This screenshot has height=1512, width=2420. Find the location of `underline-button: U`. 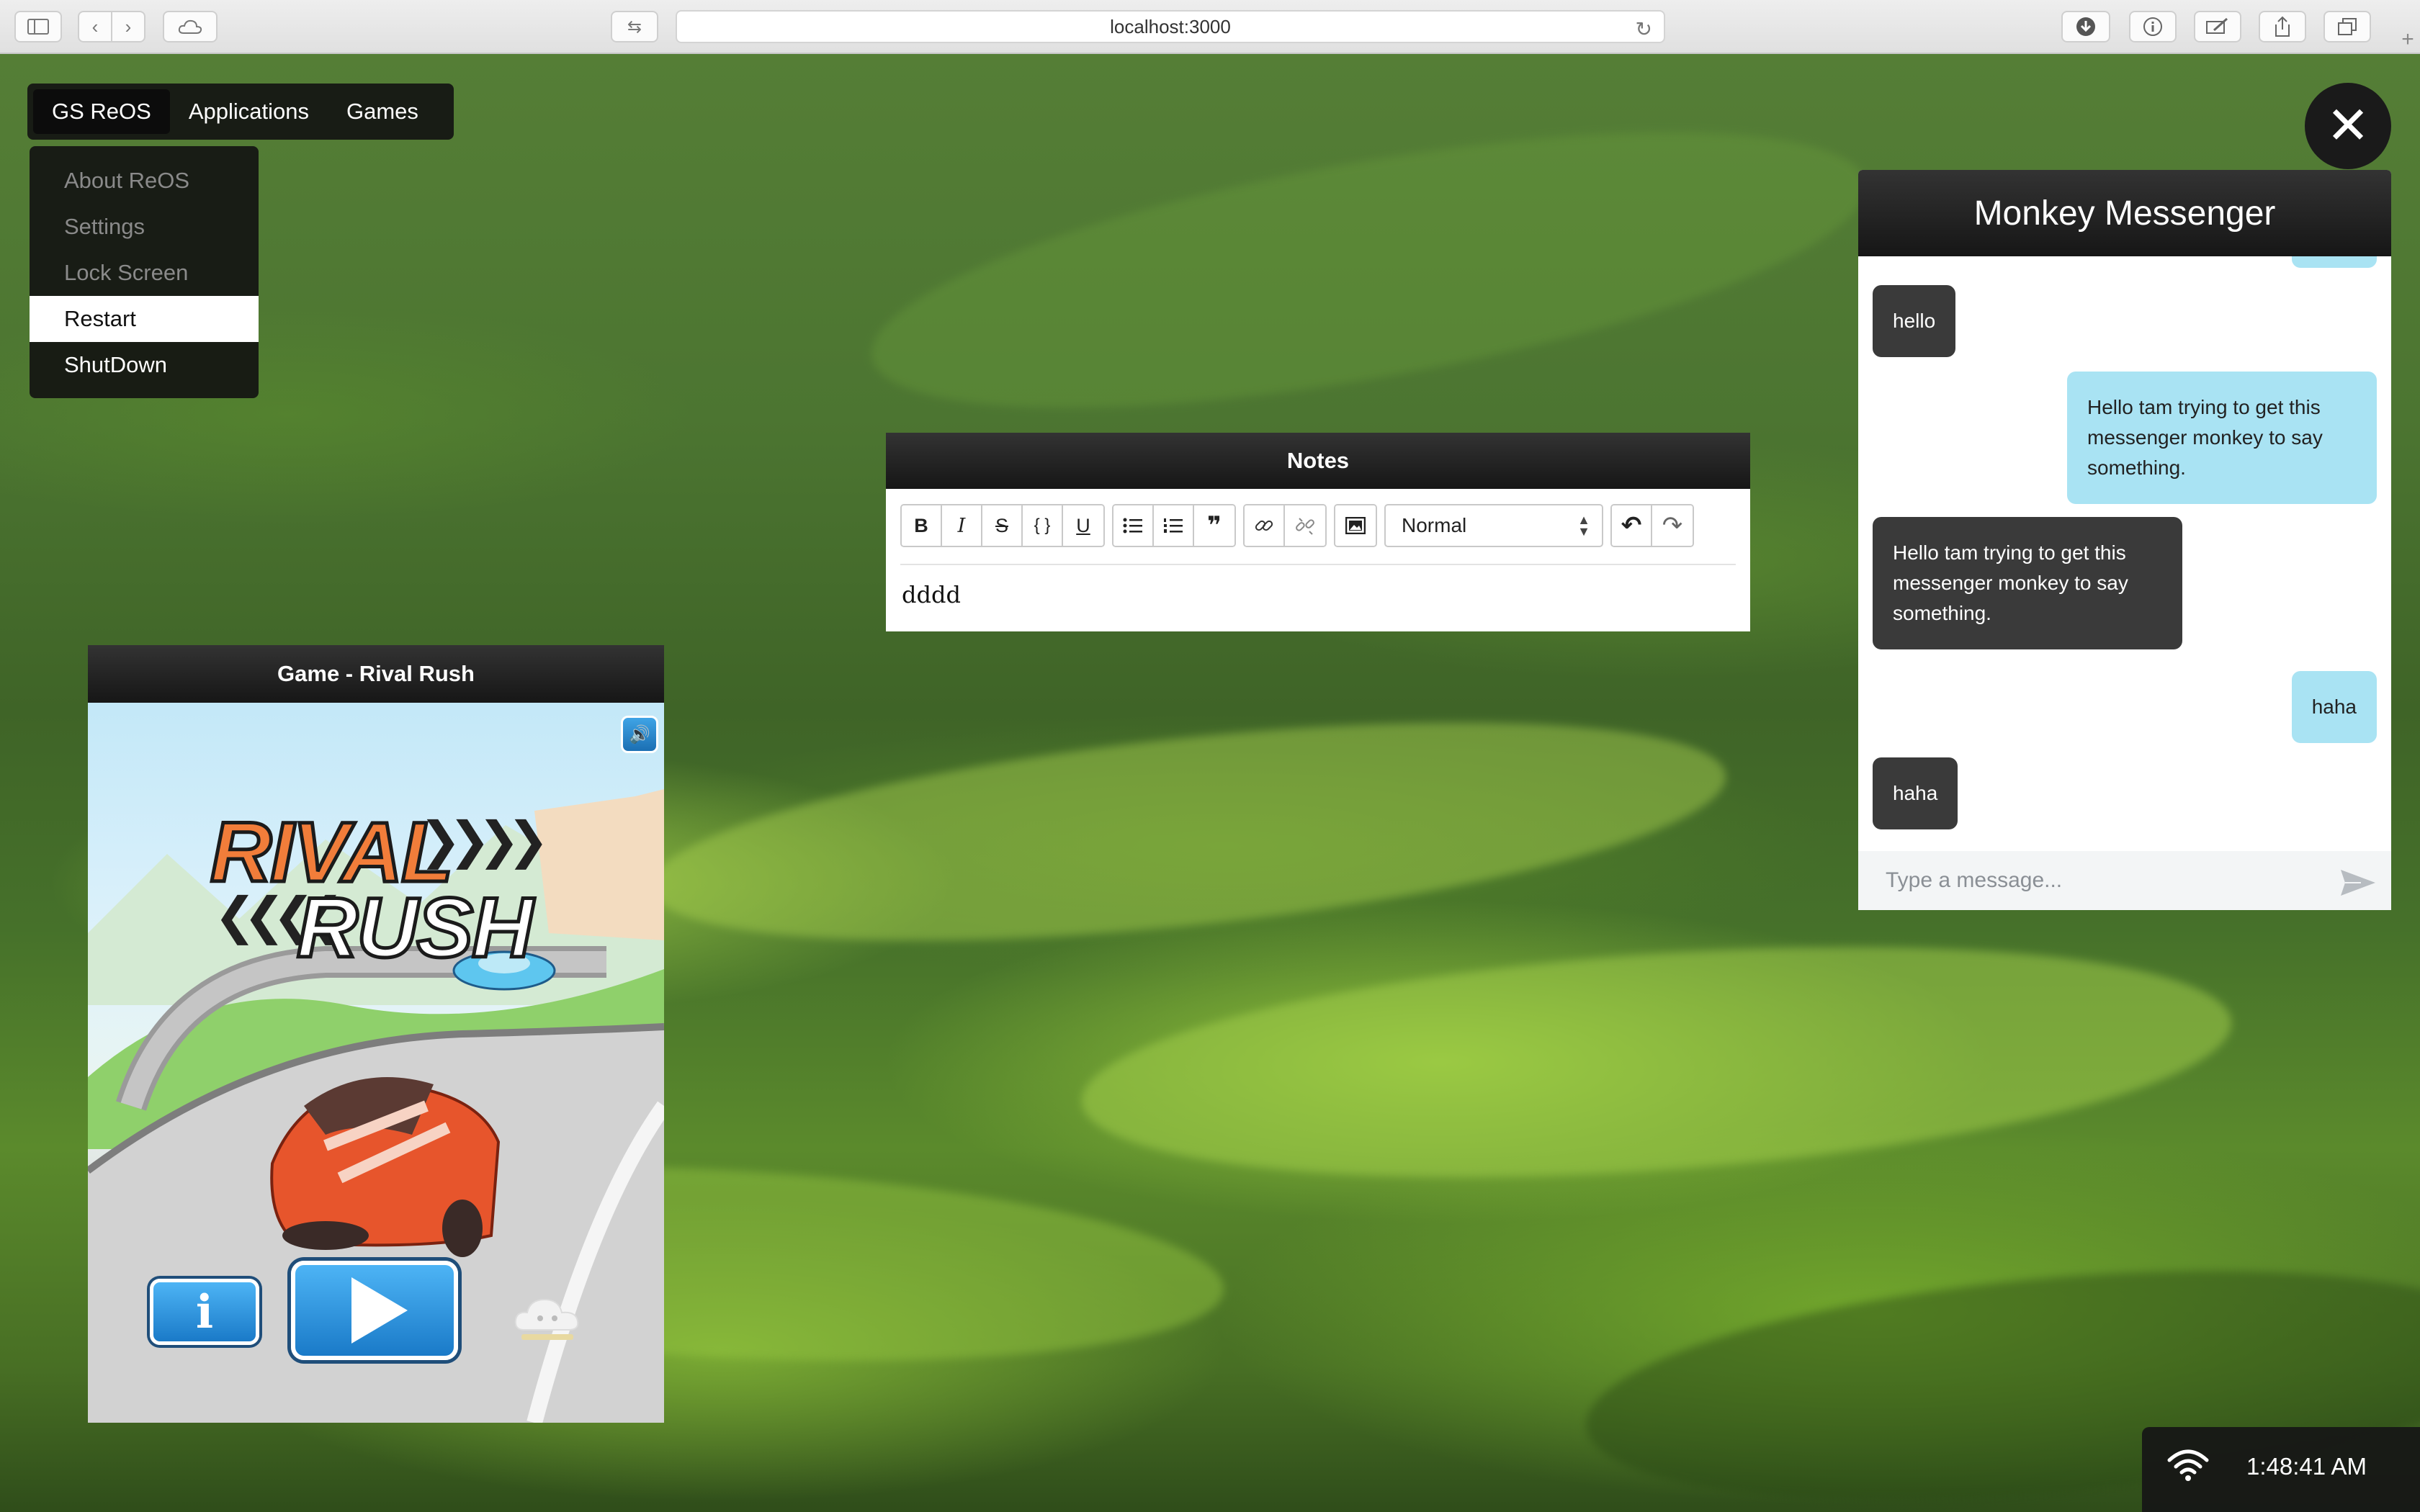

underline-button: U is located at coordinates (1083, 525).